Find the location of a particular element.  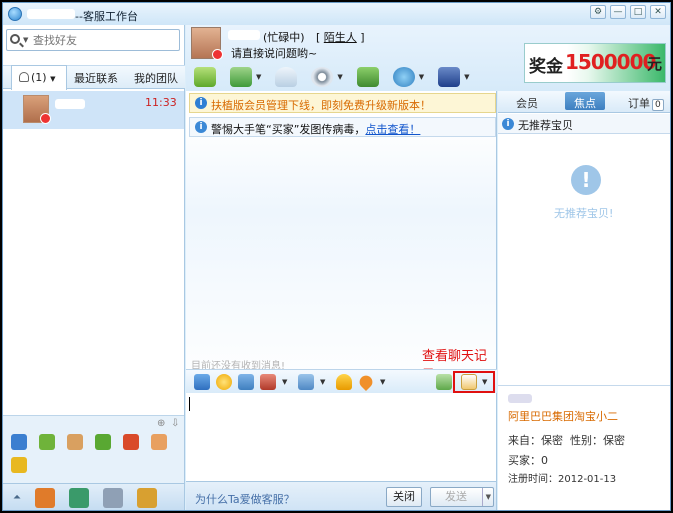

expand-up-icon: ⏶ is located at coordinates (17, 497).